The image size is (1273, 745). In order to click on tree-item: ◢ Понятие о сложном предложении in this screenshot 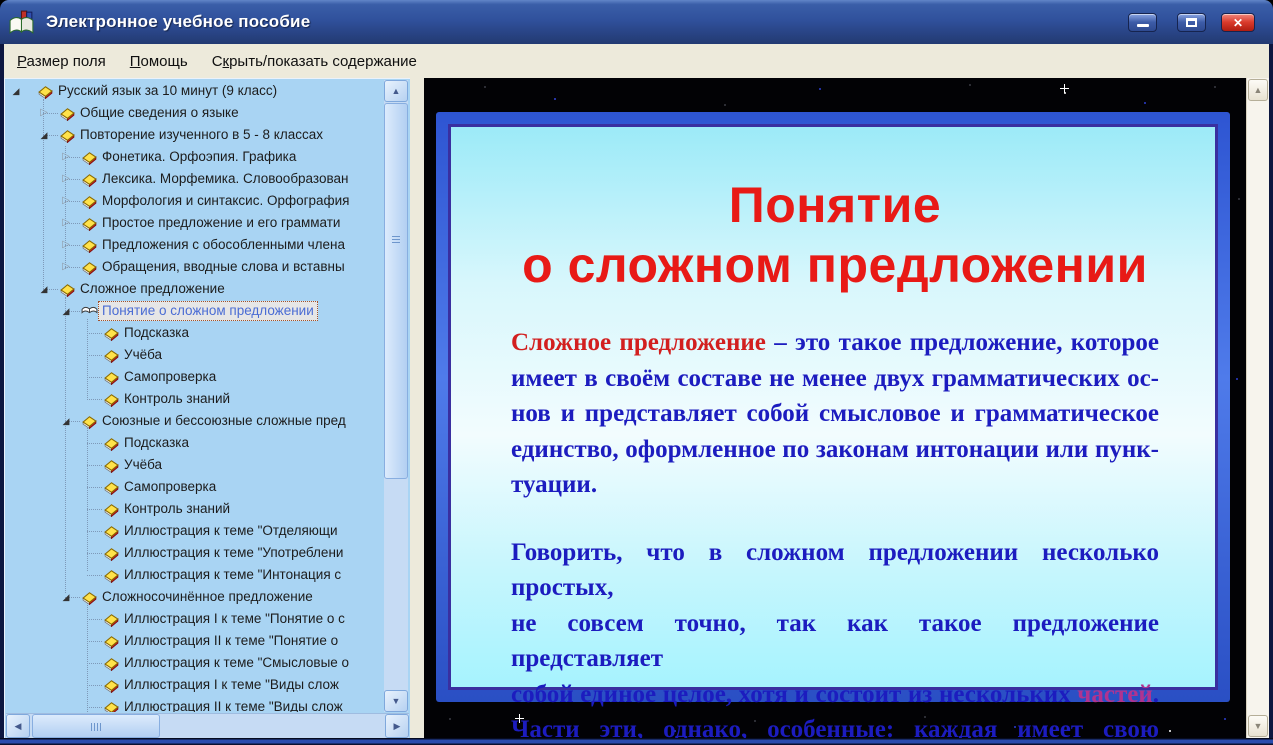, I will do `click(193, 311)`.